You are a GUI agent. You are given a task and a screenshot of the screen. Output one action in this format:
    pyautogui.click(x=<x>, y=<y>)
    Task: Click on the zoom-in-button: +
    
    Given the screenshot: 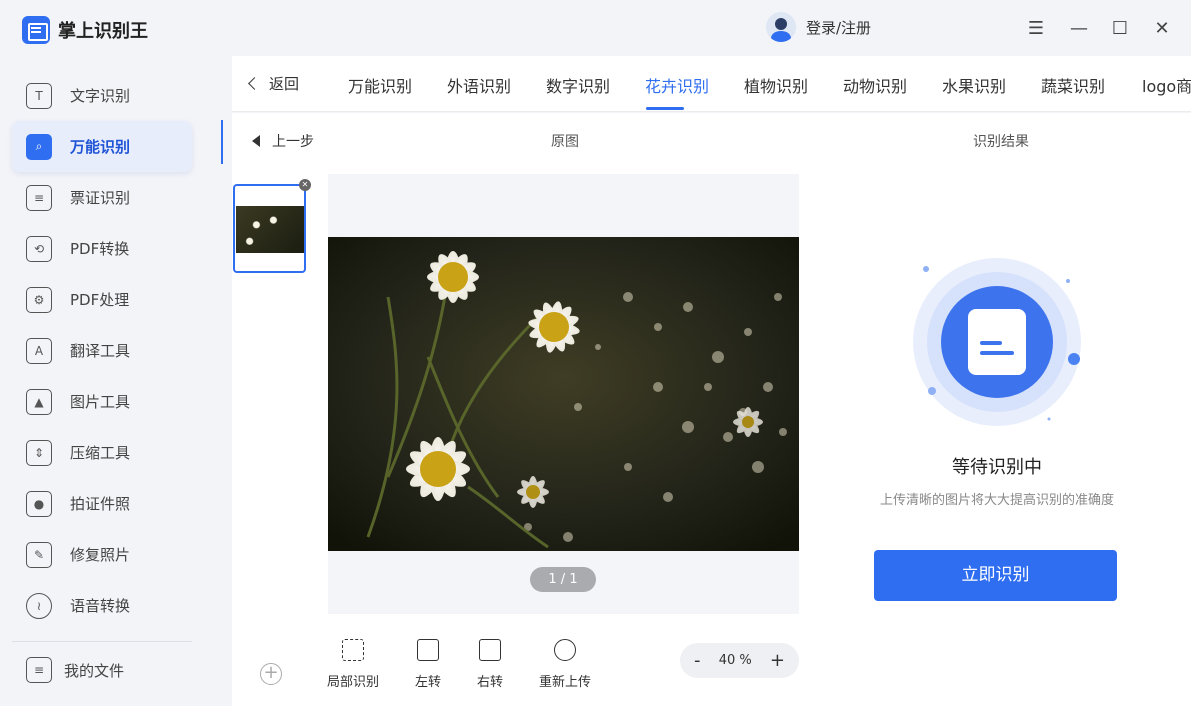 What is the action you would take?
    pyautogui.click(x=777, y=660)
    